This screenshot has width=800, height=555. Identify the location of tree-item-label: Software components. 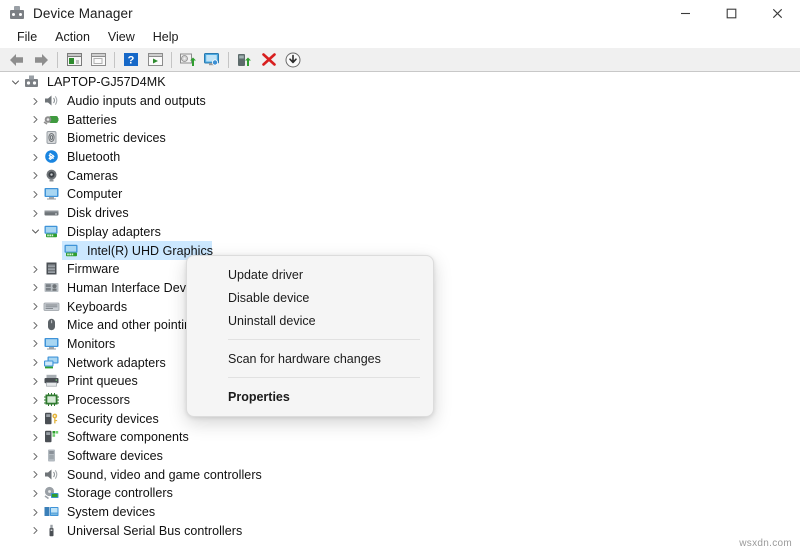
(128, 437).